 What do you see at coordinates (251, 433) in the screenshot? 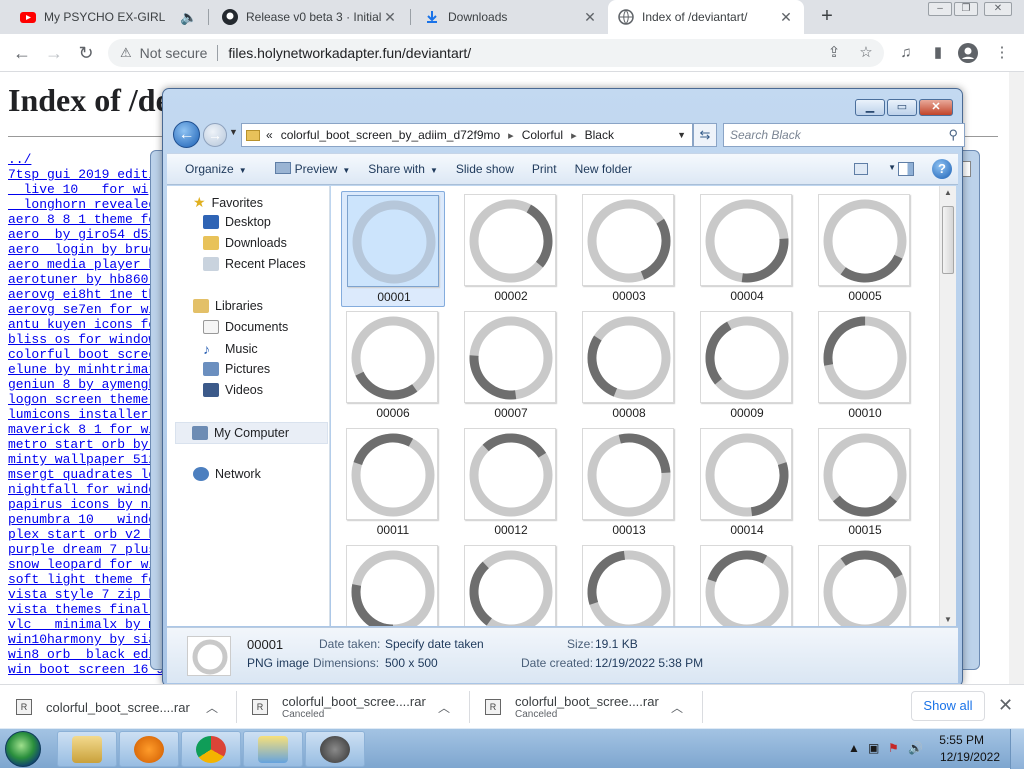
I see `nav-my-computer: My Computer` at bounding box center [251, 433].